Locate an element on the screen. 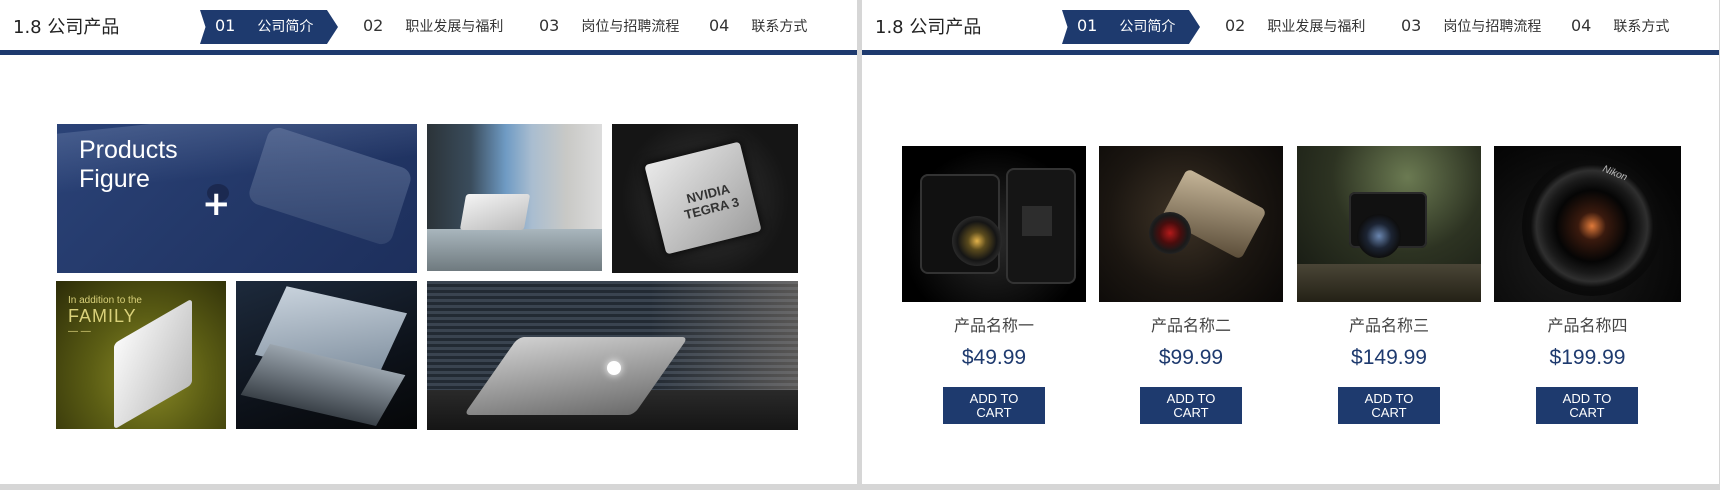 This screenshot has height=490, width=1720. photo-laptop-grass: In addition to the FAMILY — — is located at coordinates (141, 355).